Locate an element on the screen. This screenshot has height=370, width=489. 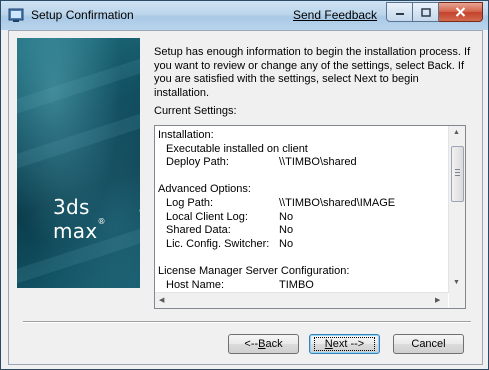
product-version: 5 is located at coordinates (139, 205).